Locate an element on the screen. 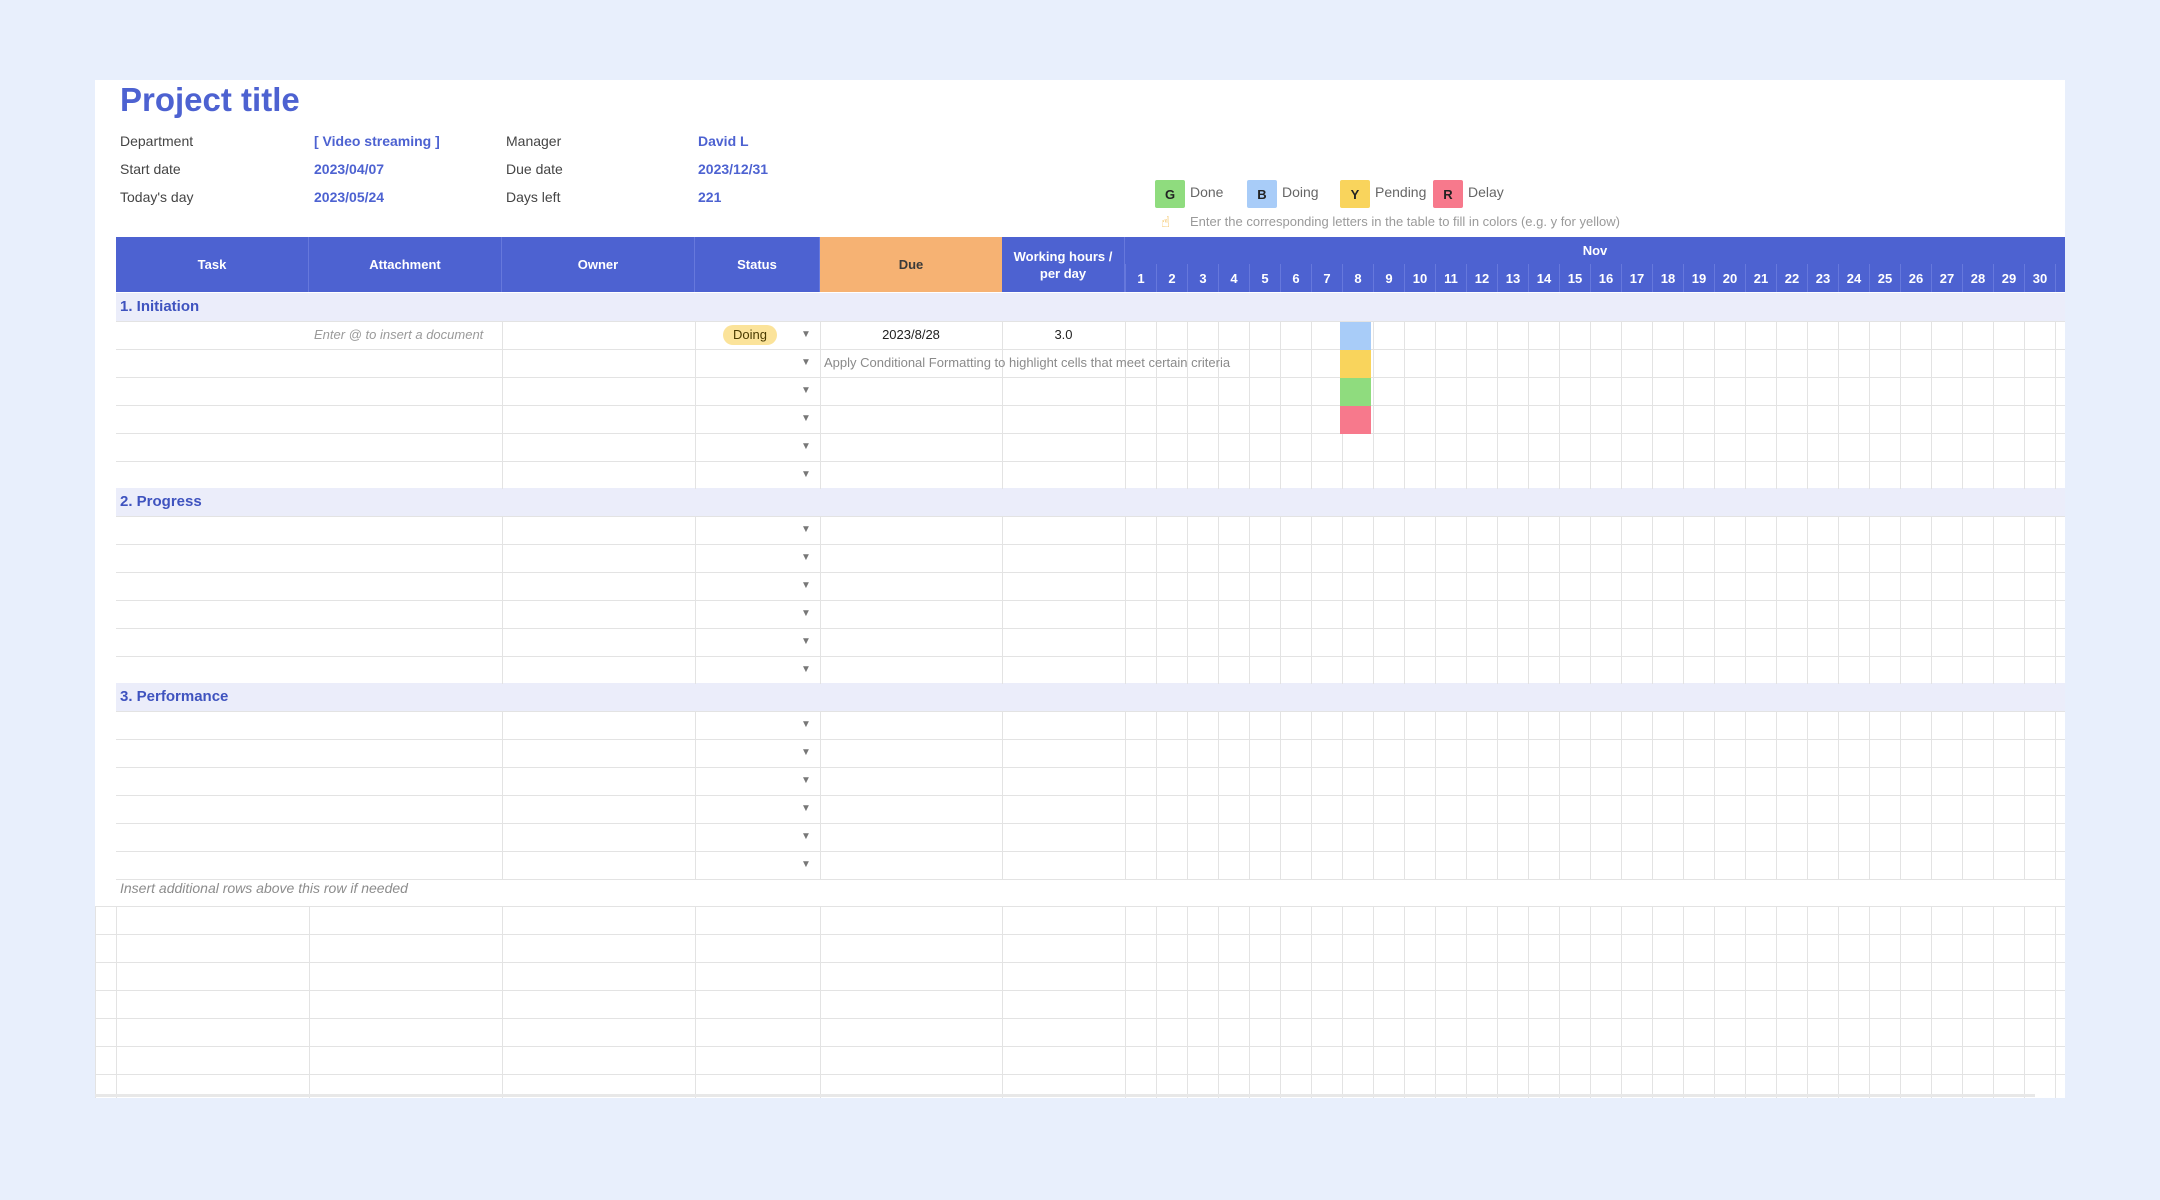  header-working-hours-line1: Working hours / is located at coordinates (1063, 256).